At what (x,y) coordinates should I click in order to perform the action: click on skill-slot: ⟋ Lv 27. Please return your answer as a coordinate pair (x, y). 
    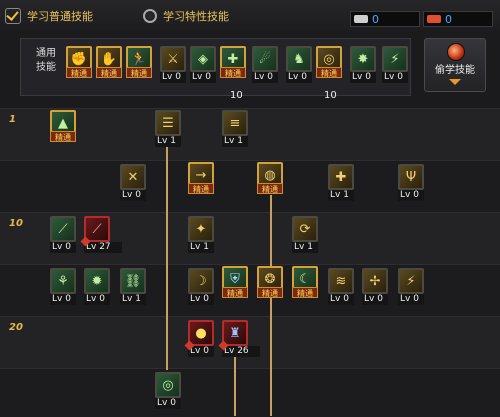
    Looking at the image, I should click on (101, 234).